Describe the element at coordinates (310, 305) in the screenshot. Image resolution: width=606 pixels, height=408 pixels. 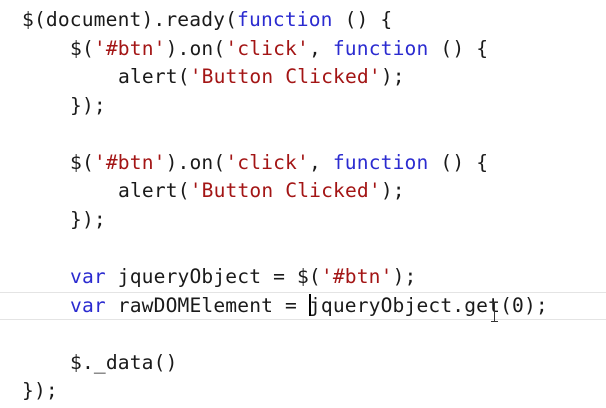
I see `text-caret` at that location.